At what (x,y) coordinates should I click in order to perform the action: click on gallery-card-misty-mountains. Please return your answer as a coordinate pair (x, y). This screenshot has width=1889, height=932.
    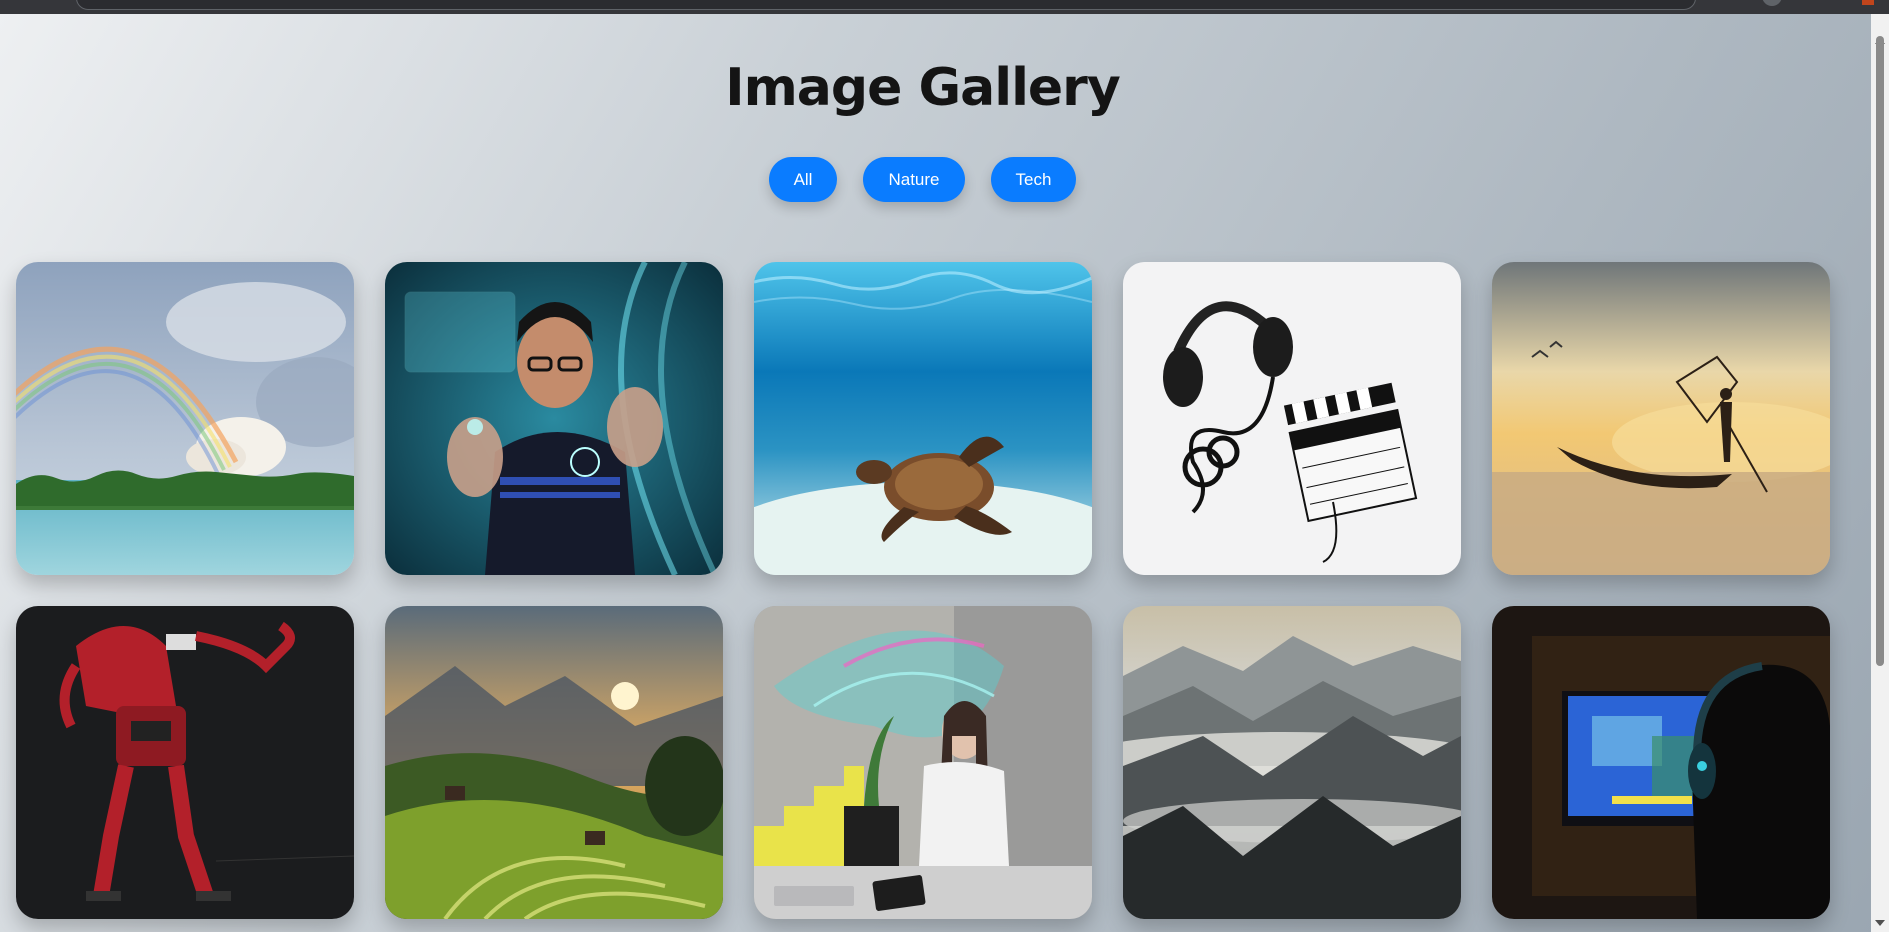
    Looking at the image, I should click on (1292, 762).